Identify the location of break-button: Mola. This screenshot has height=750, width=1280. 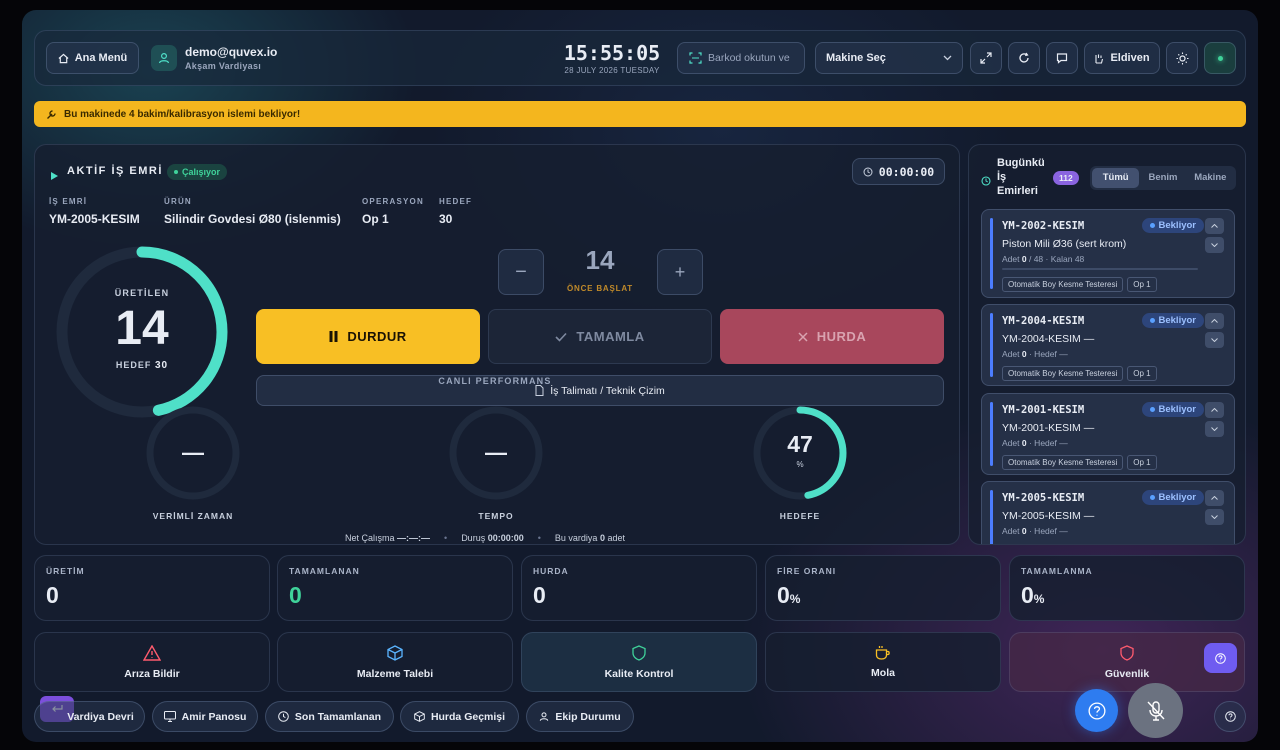
(883, 662).